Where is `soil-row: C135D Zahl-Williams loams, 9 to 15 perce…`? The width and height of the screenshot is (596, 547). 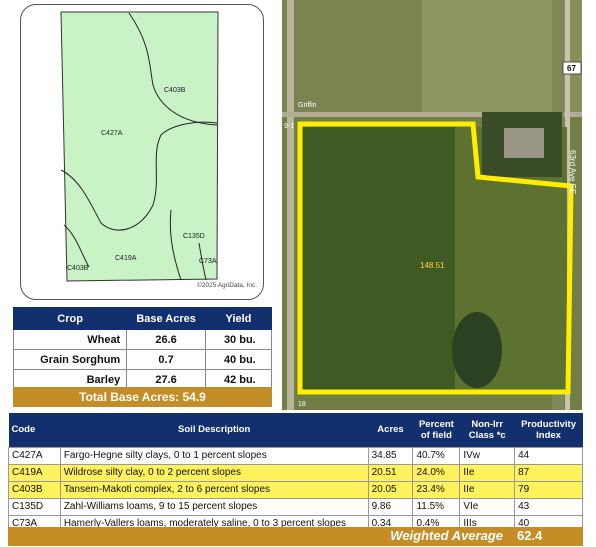 soil-row: C135D Zahl-Williams loams, 9 to 15 perce… is located at coordinates (295, 506).